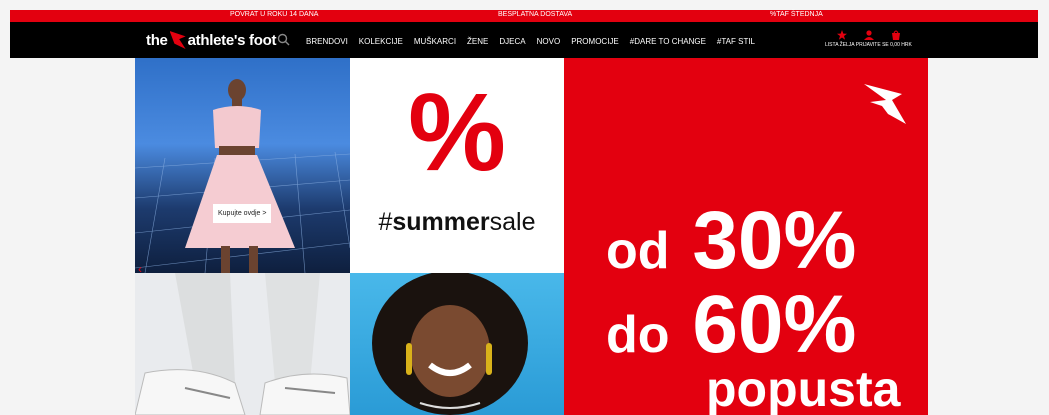 Image resolution: width=1049 pixels, height=415 pixels. Describe the element at coordinates (283, 39) in the screenshot. I see `search-icon` at that location.